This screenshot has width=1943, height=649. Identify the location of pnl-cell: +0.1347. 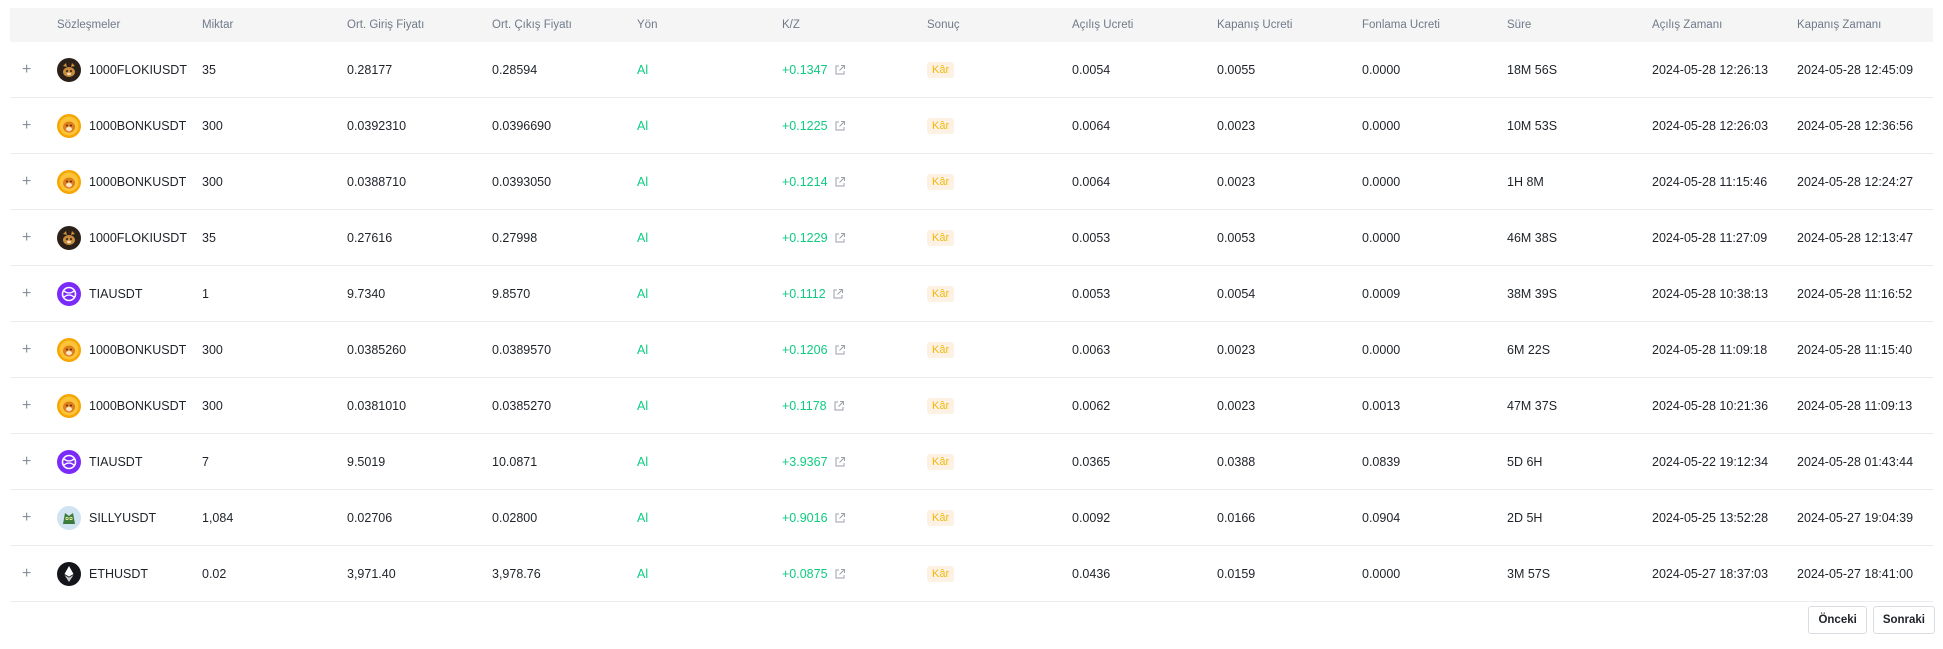
(854, 70).